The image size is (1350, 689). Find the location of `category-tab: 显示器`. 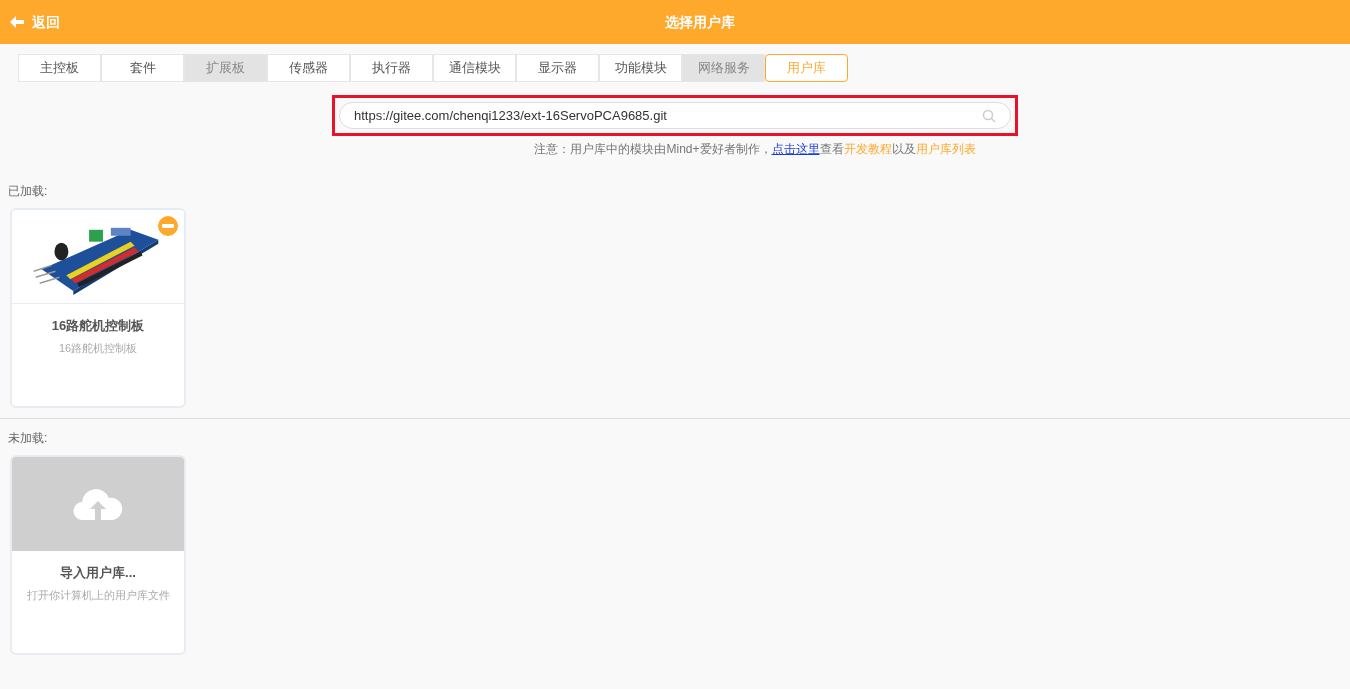

category-tab: 显示器 is located at coordinates (557, 68).